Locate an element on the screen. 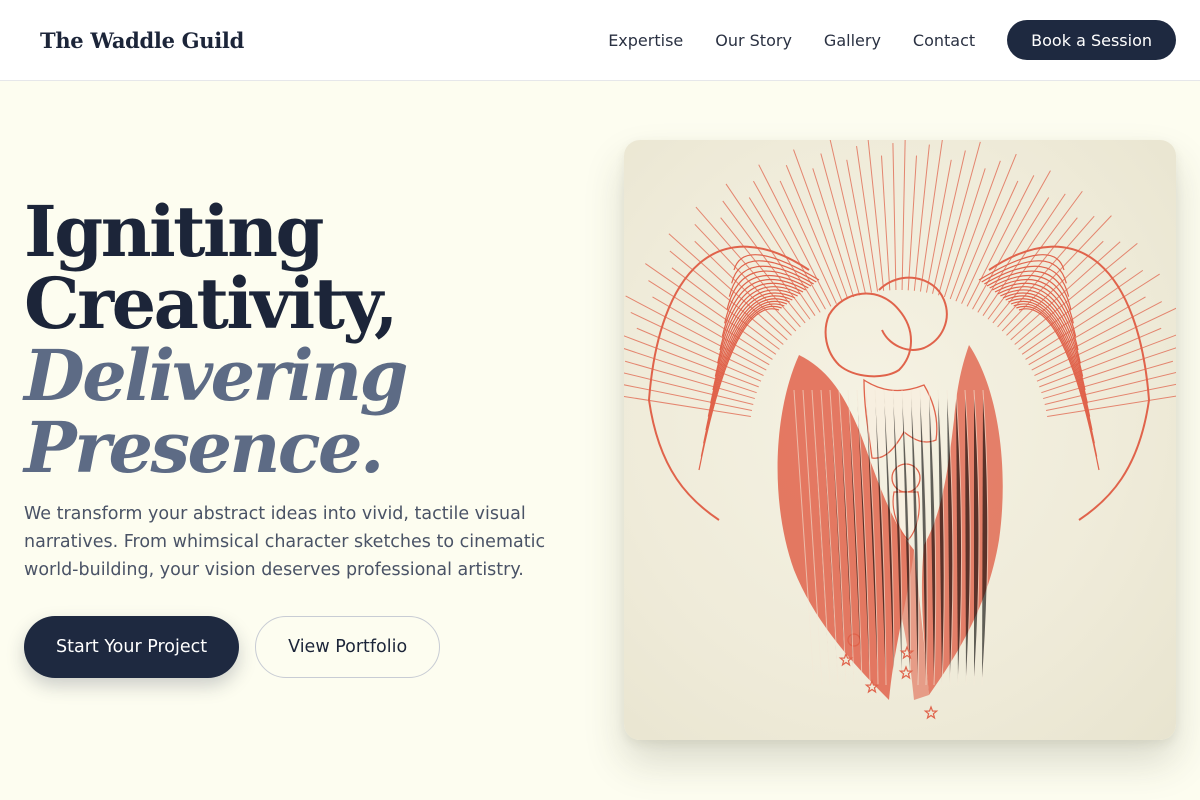 Image resolution: width=1200 pixels, height=800 pixels. hero-cta-row: Start Your Project View Portfolio is located at coordinates (304, 647).